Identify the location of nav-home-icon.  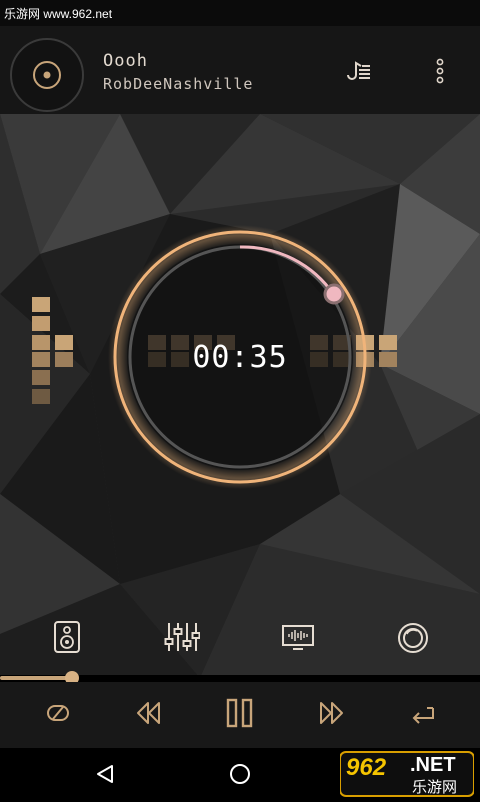
(240, 774).